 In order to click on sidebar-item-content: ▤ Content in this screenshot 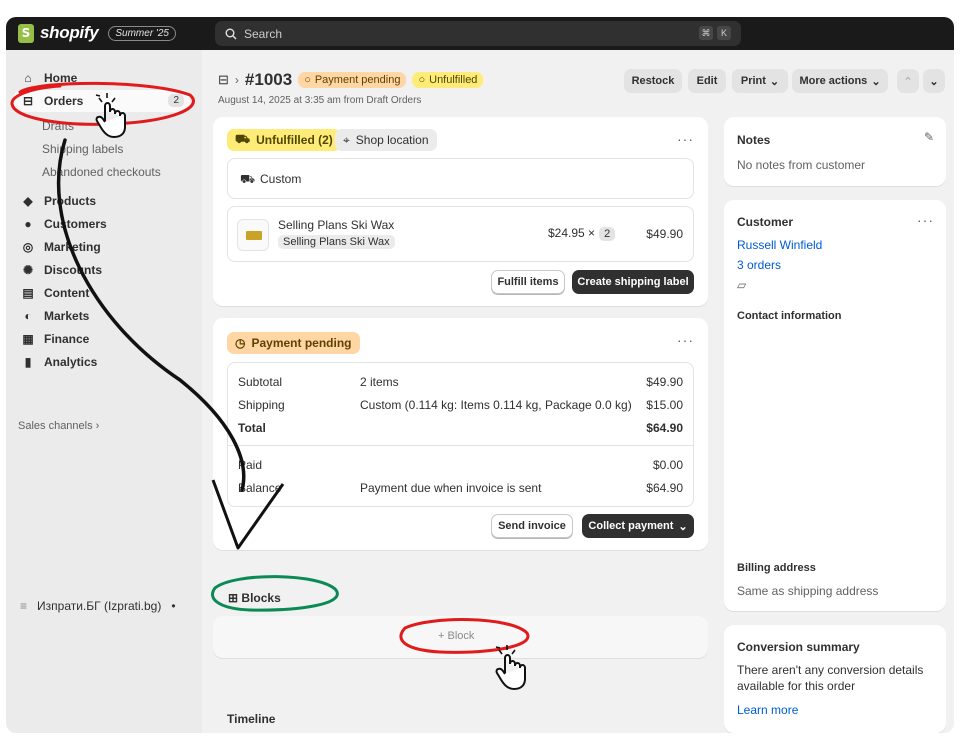, I will do `click(102, 293)`.